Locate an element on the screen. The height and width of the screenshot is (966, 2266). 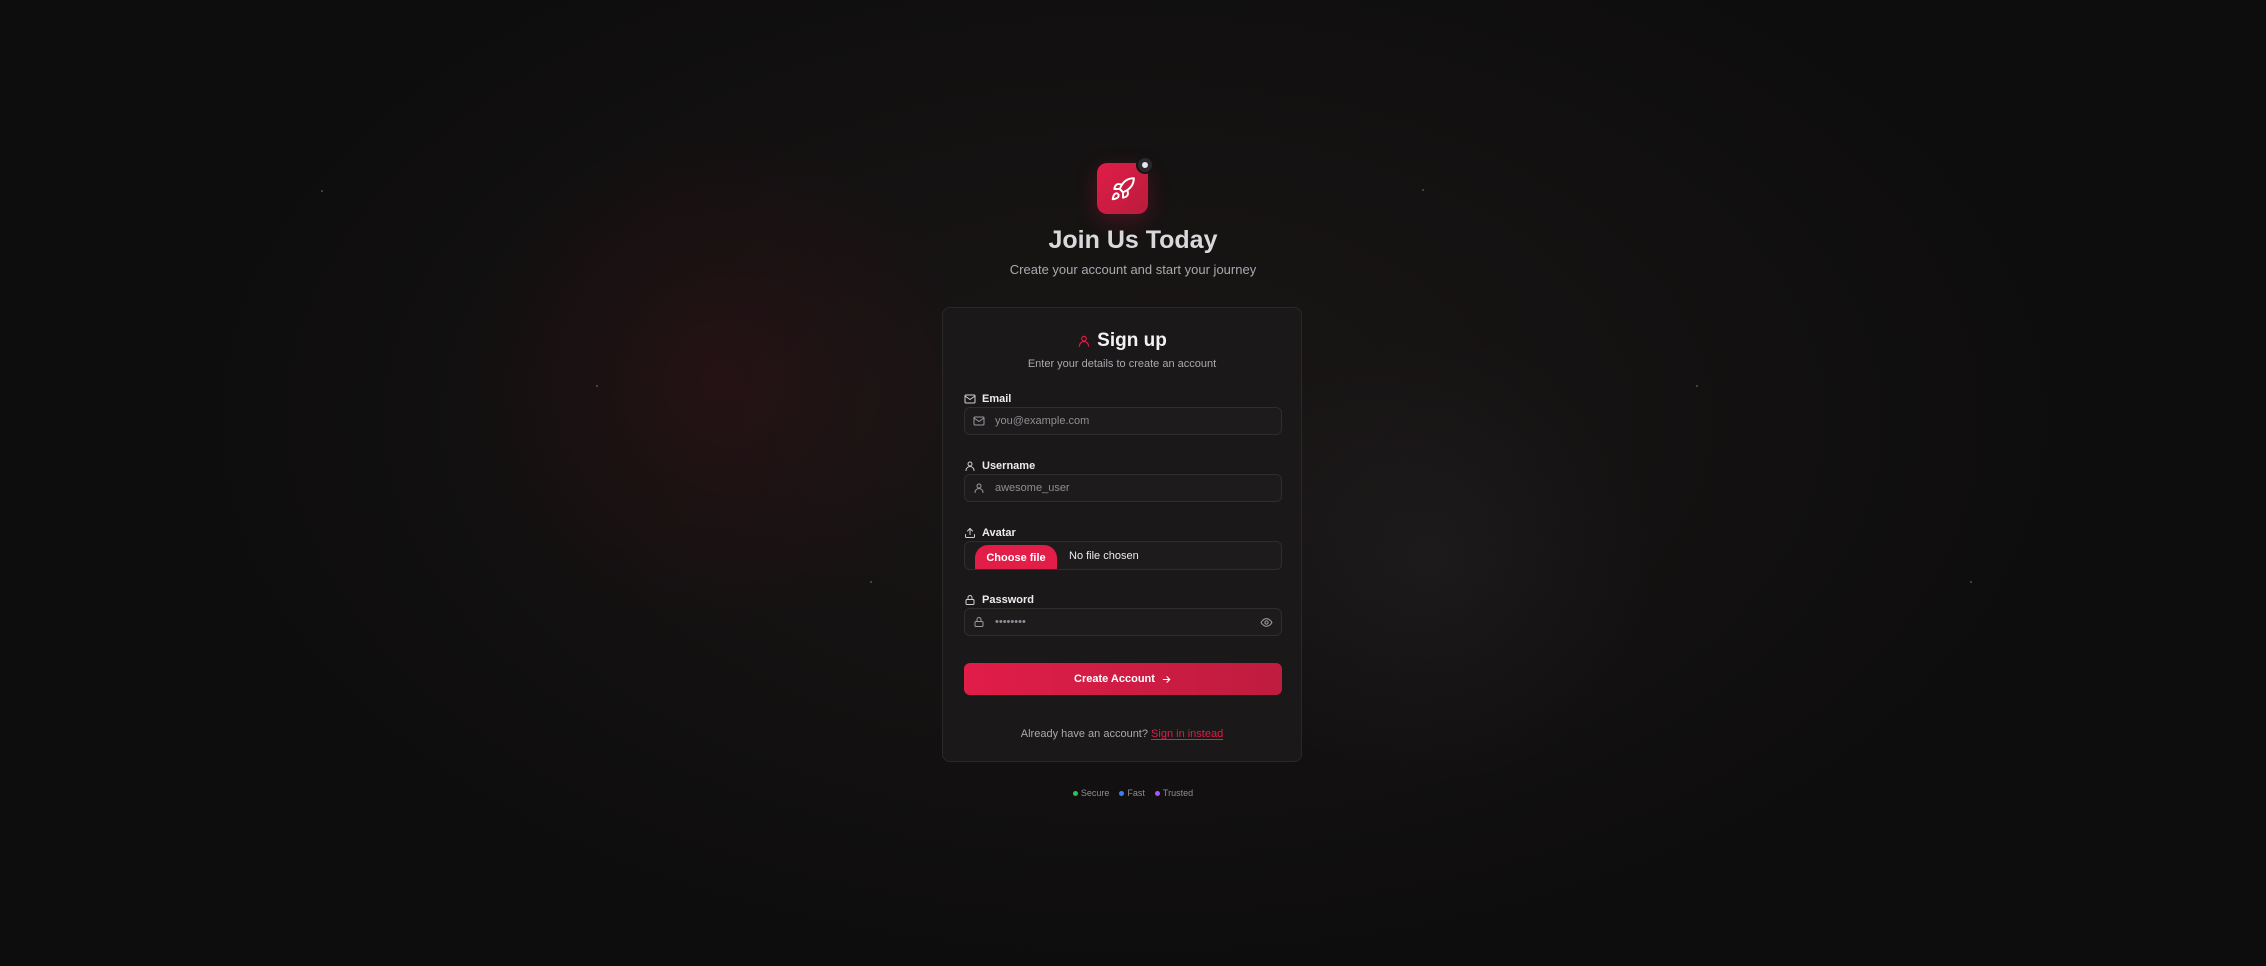
signin-prompt: Already have an account? Sign in instead is located at coordinates (1122, 734).